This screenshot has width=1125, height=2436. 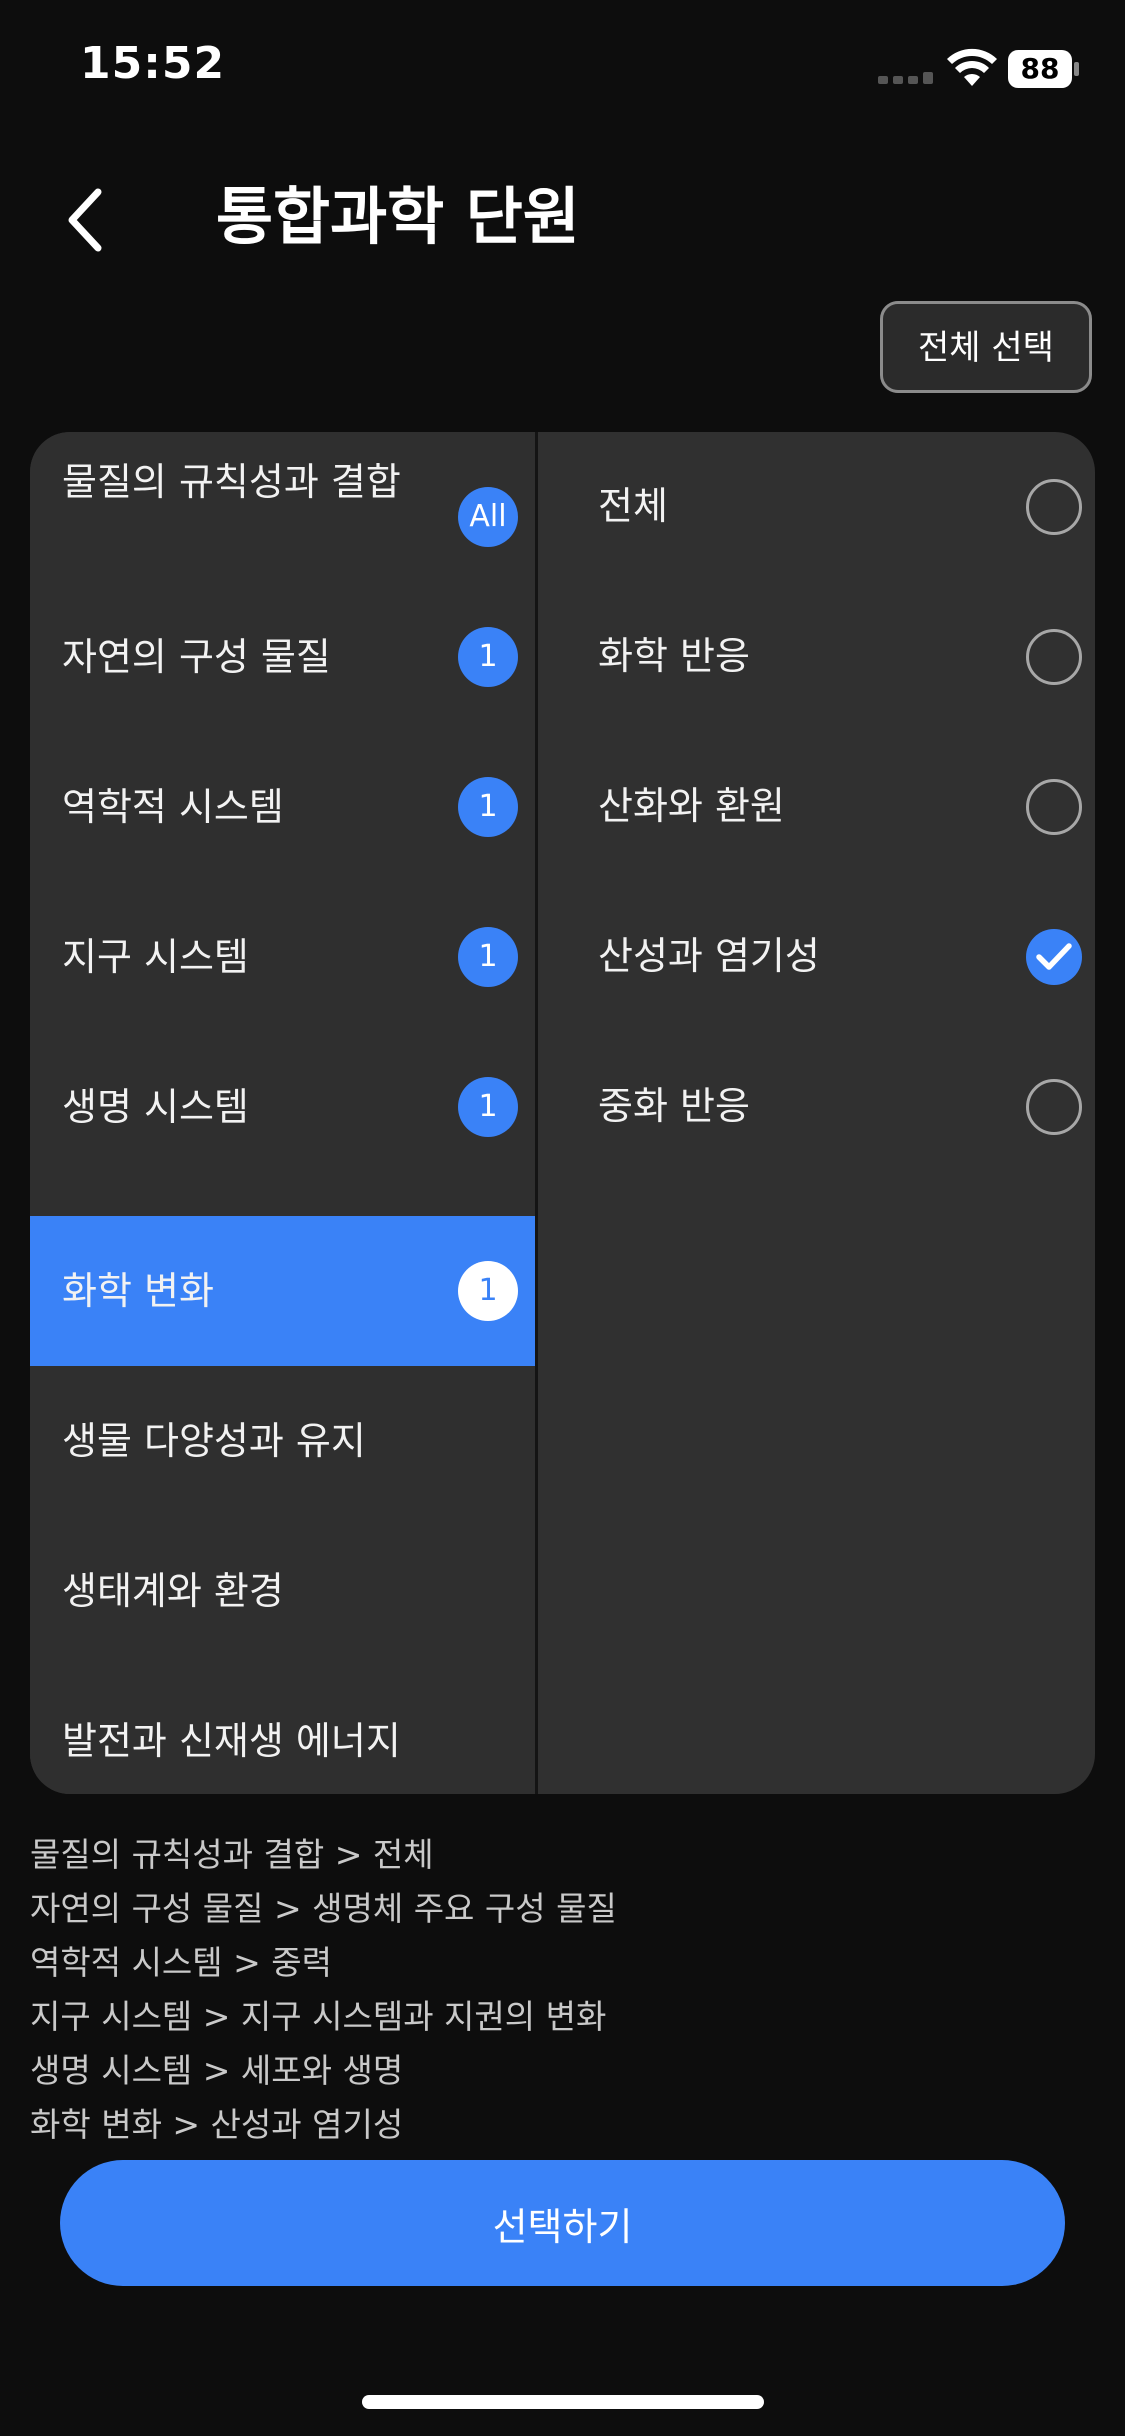 I want to click on sub-label: 산화와 환원, so click(x=691, y=806).